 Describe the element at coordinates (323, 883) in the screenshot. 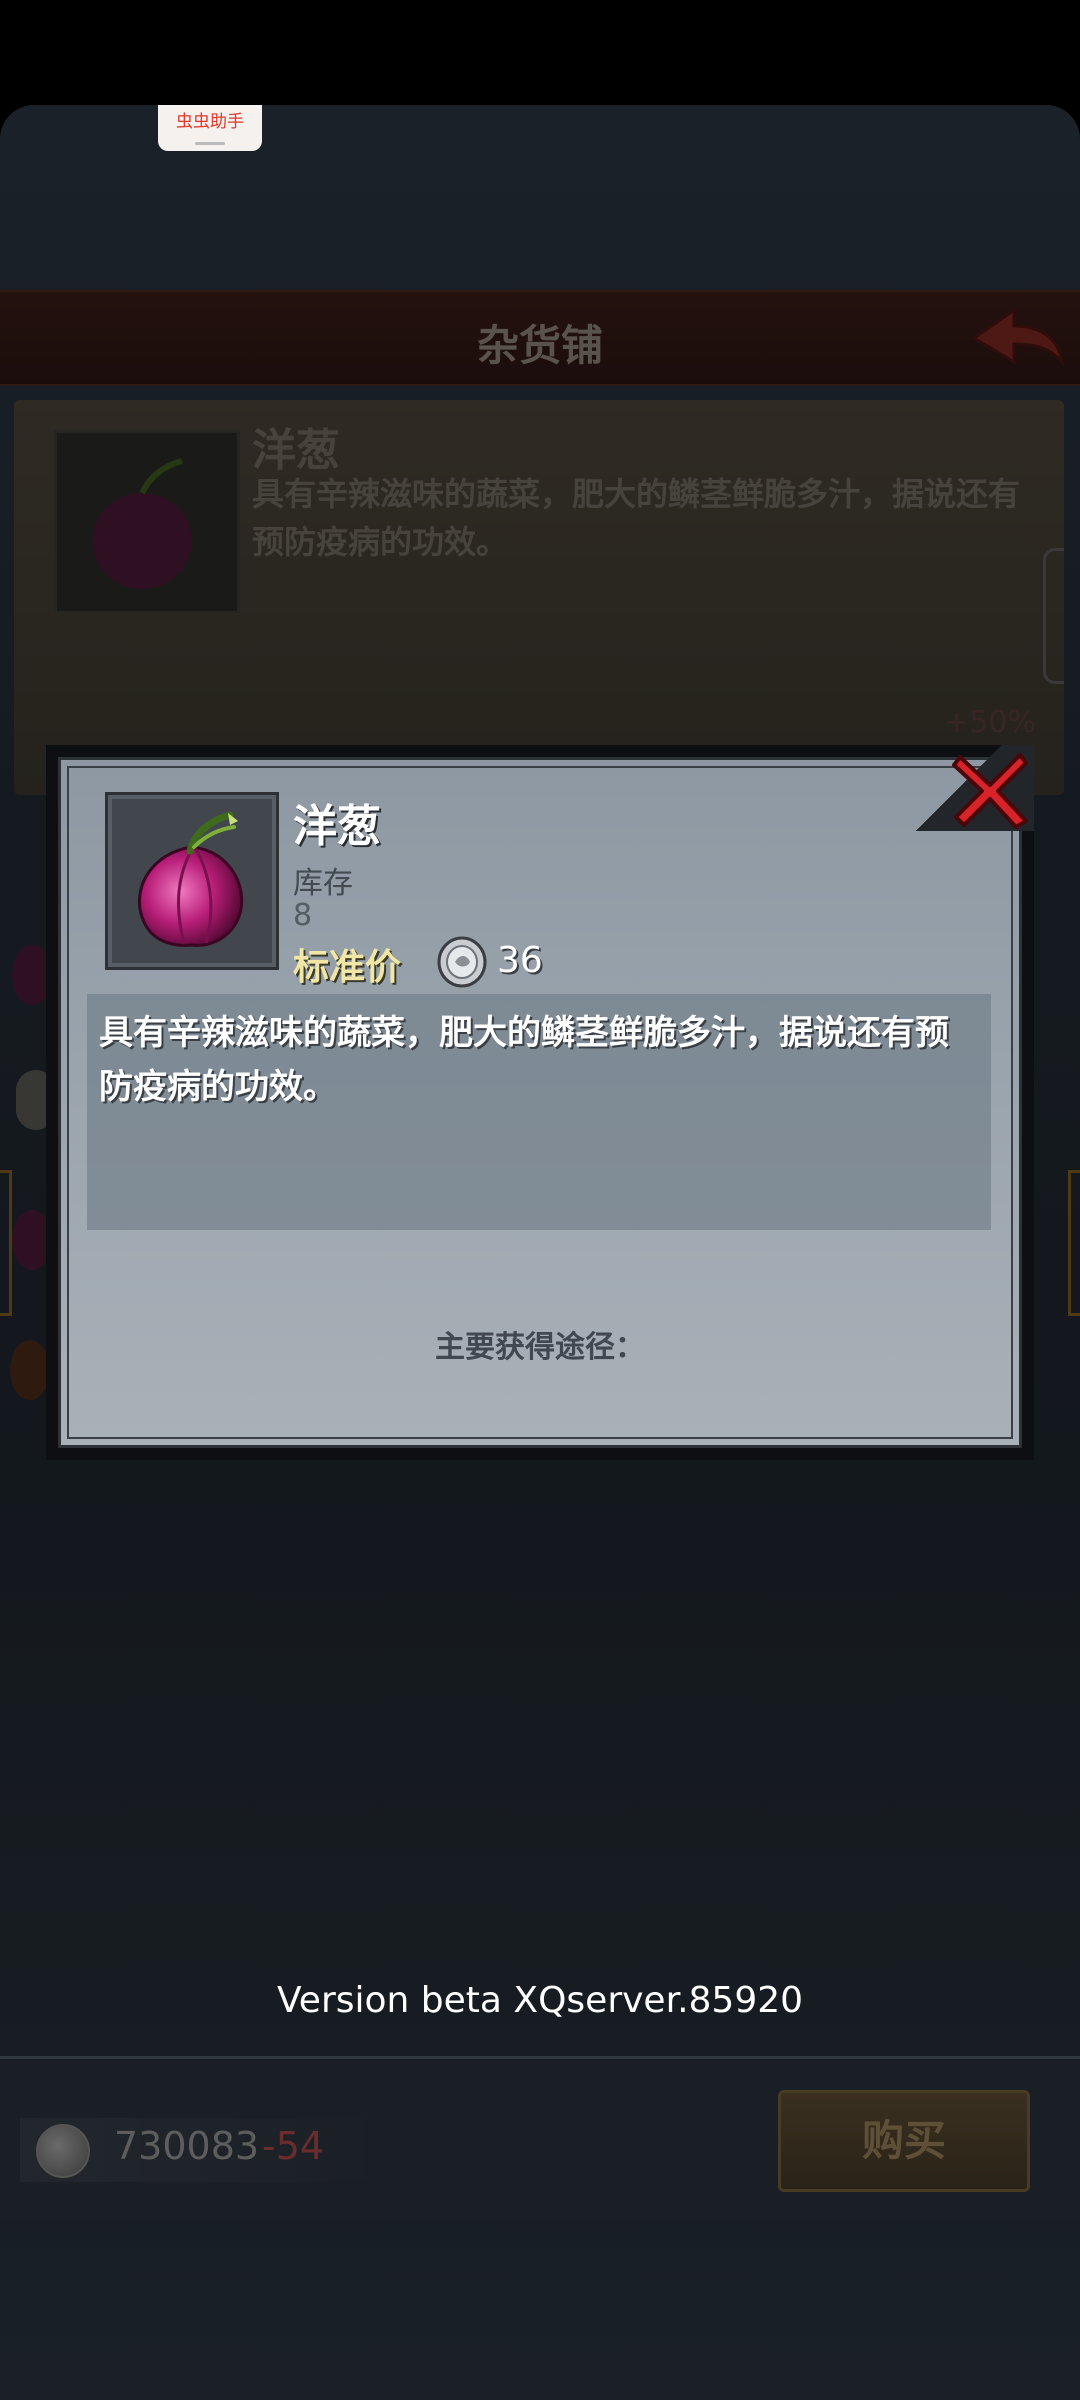

I see `stock-label: 库存` at that location.